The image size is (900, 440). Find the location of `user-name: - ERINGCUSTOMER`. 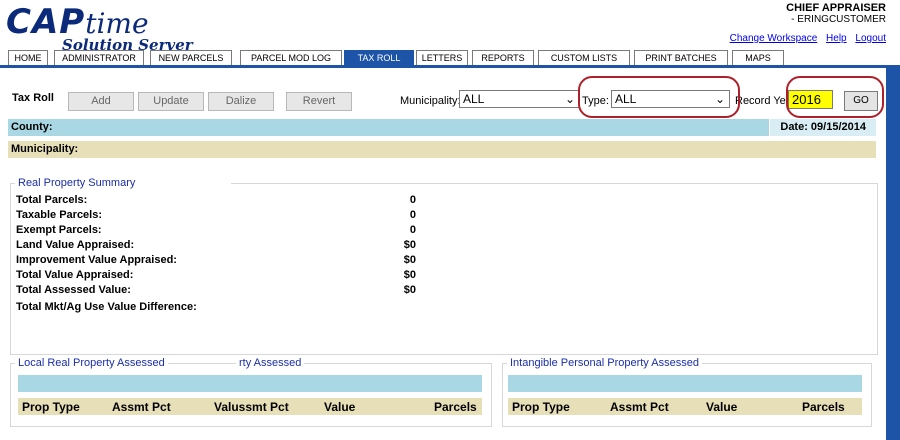

user-name: - ERINGCUSTOMER is located at coordinates (838, 19).